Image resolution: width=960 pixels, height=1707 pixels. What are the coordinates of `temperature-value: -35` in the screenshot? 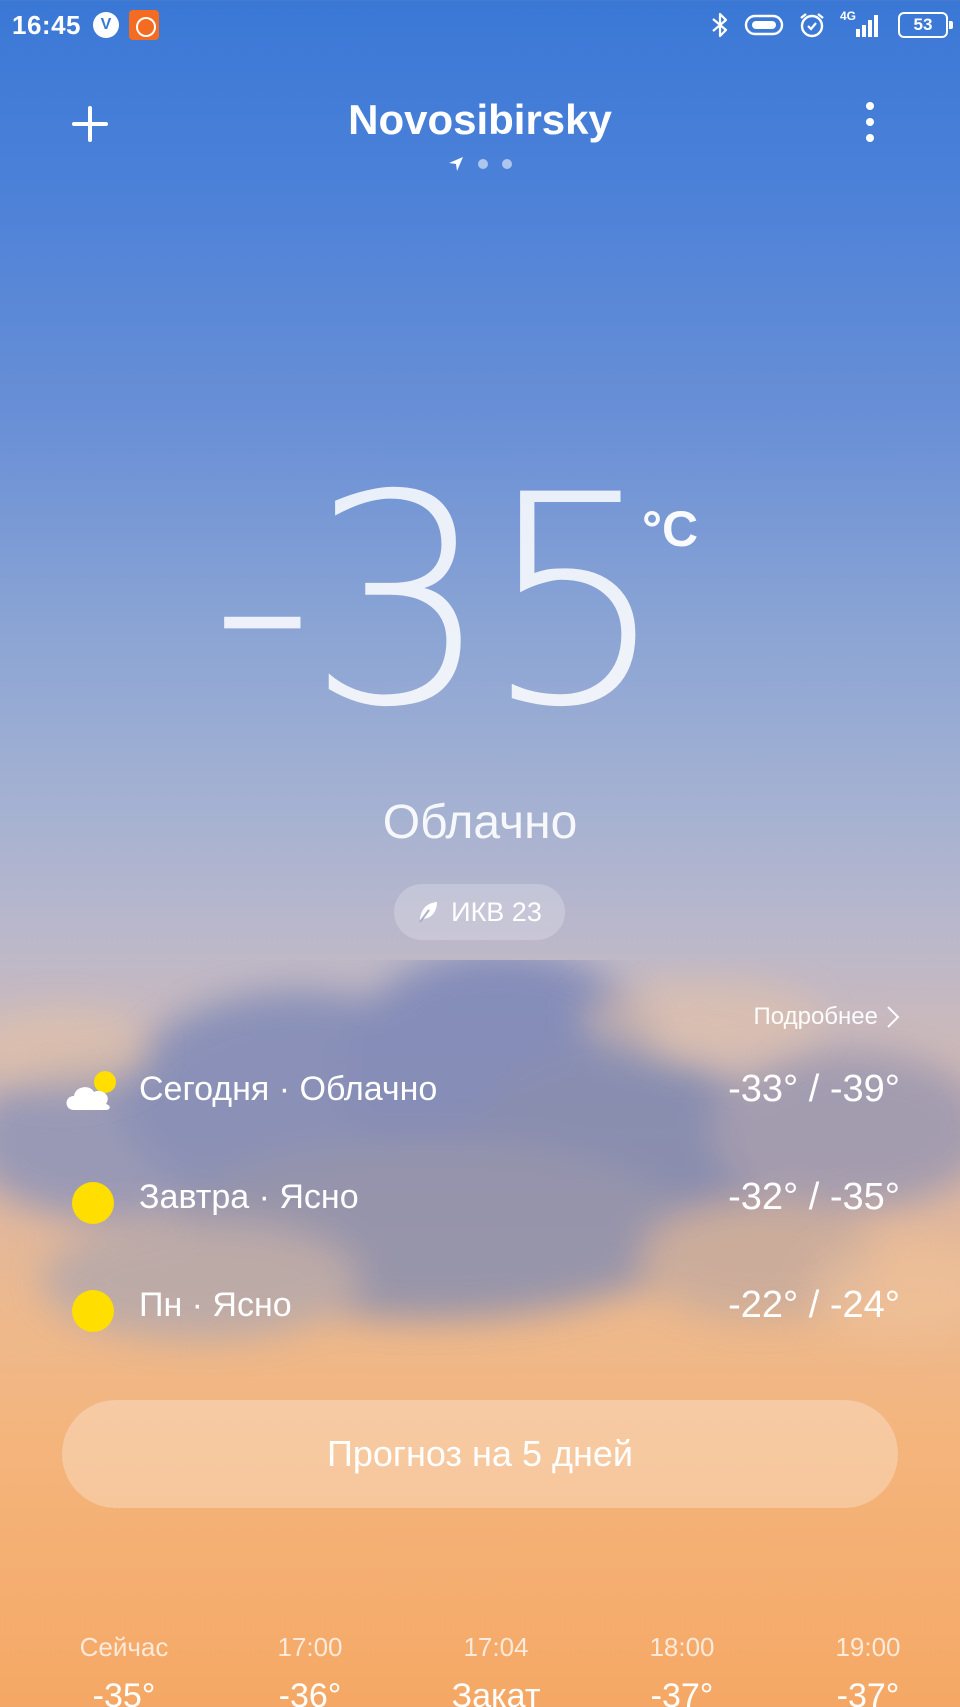 It's located at (439, 602).